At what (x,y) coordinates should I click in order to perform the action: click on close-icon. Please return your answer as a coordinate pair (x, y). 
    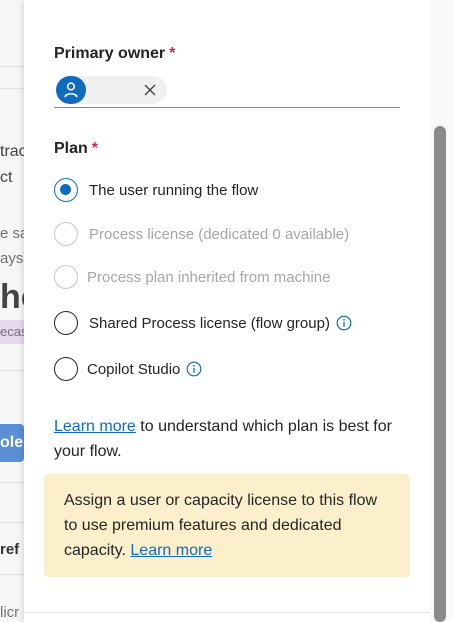
    Looking at the image, I should click on (150, 90).